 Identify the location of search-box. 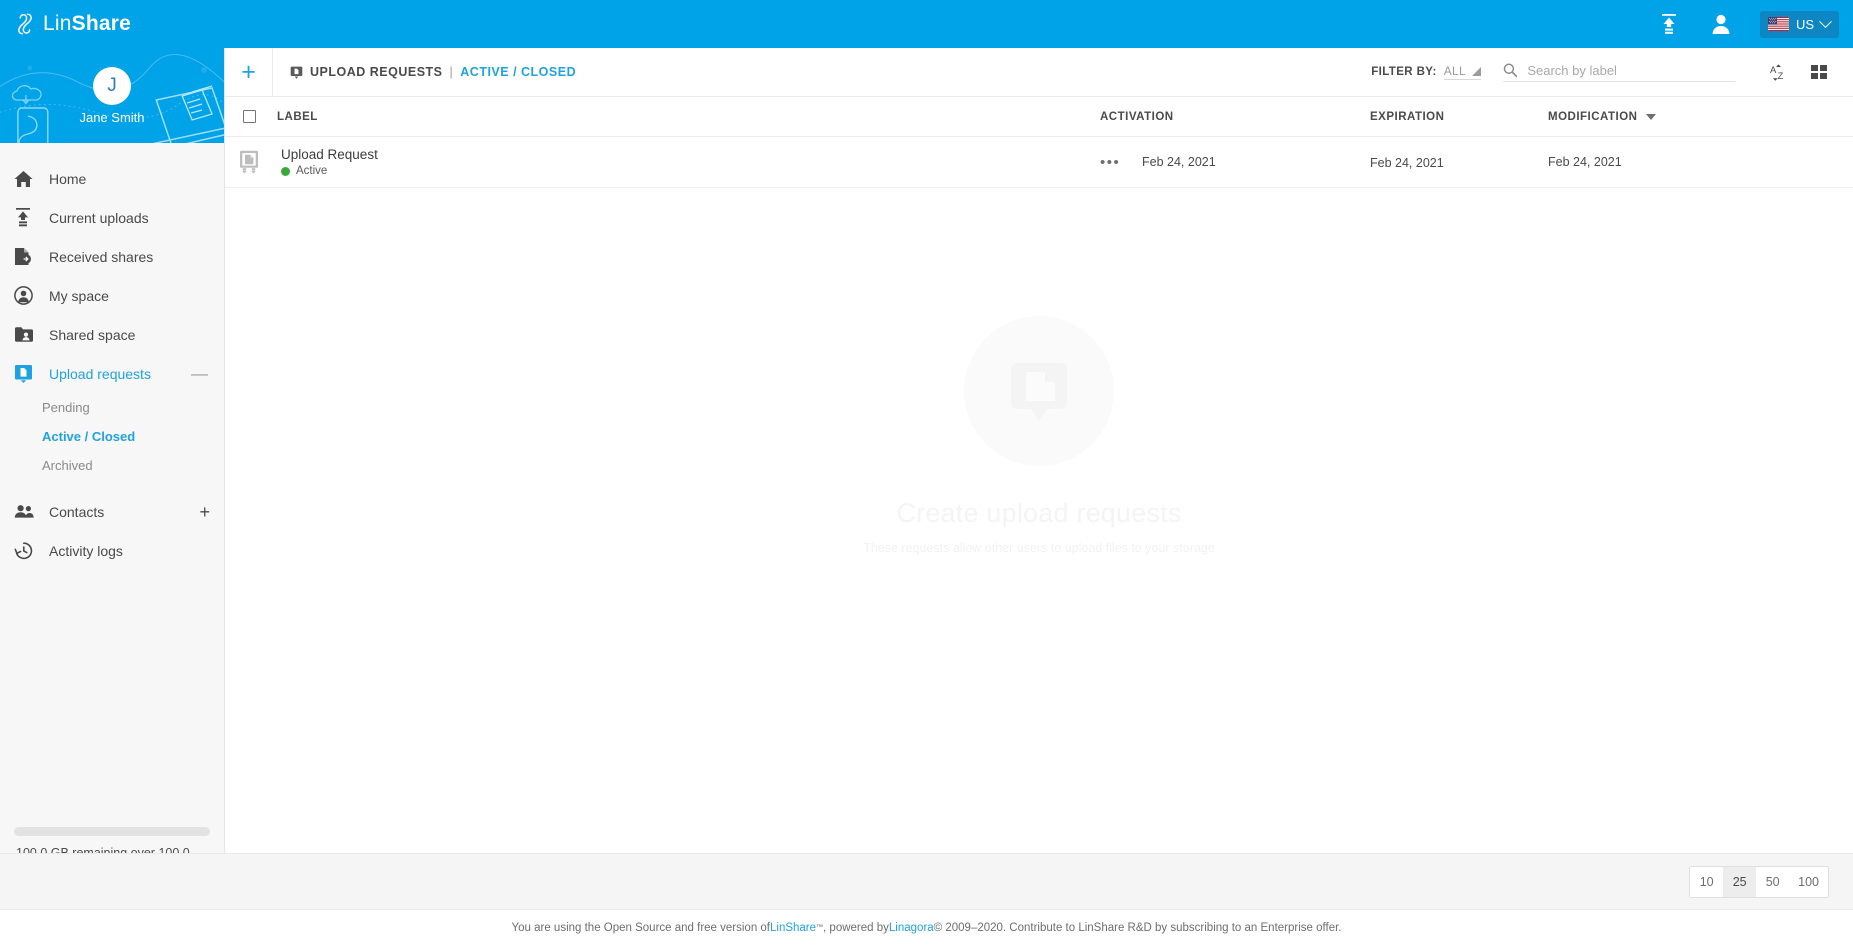
(1619, 72).